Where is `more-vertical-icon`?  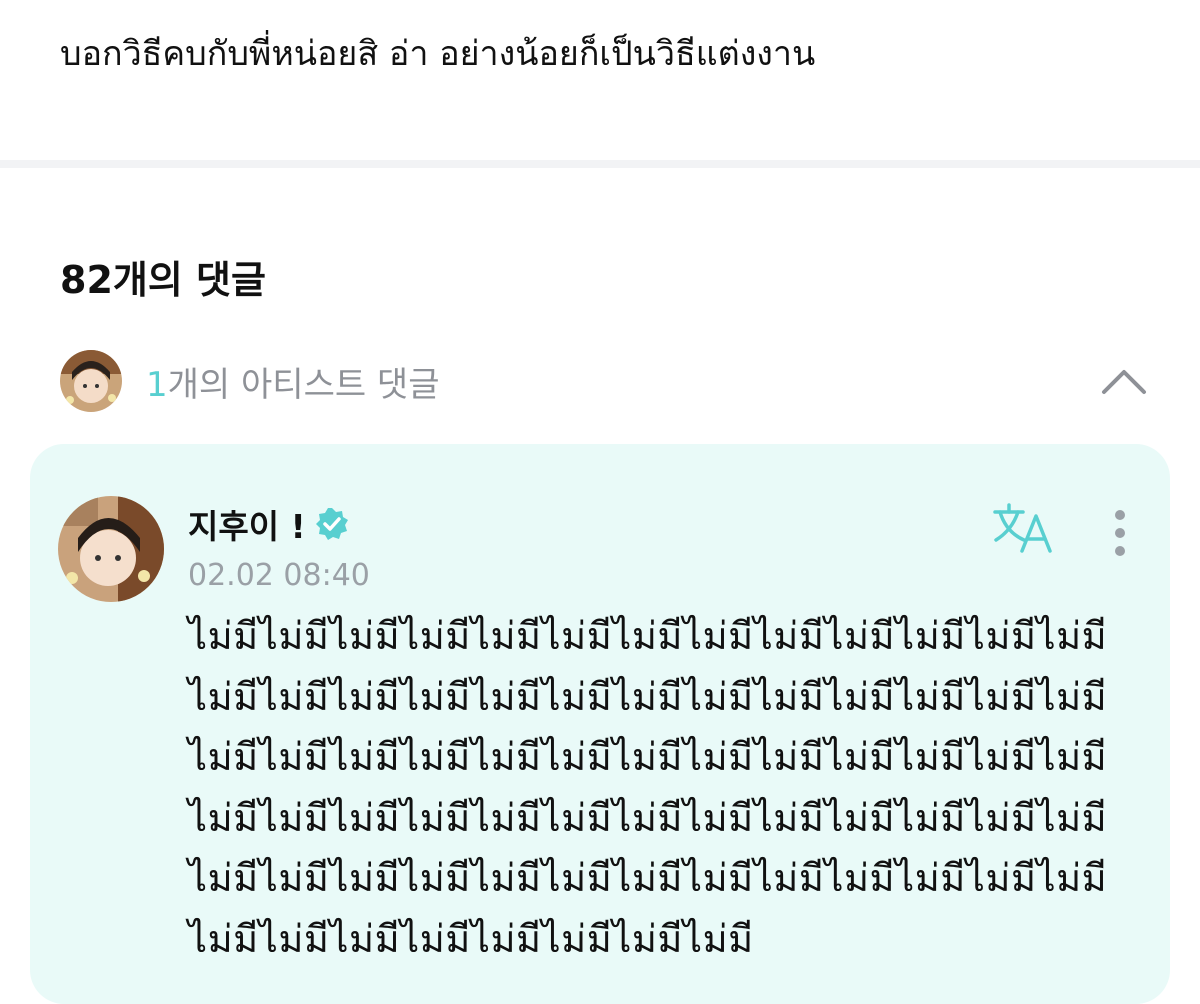 more-vertical-icon is located at coordinates (1120, 533).